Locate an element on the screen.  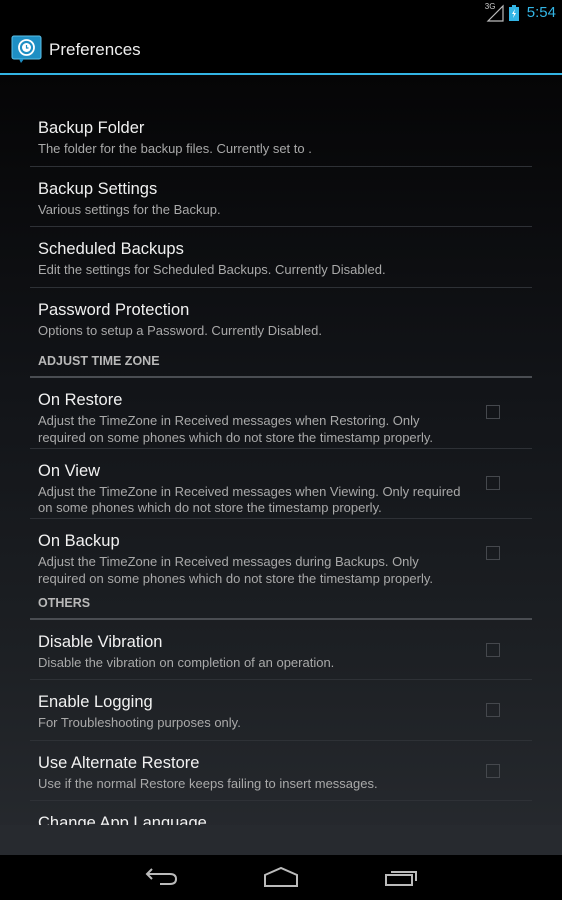
recent-apps-icon is located at coordinates (403, 878).